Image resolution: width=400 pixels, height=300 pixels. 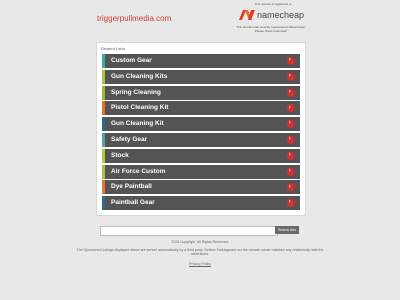 I want to click on domain-name: triggerpullmedia.com, so click(x=134, y=18).